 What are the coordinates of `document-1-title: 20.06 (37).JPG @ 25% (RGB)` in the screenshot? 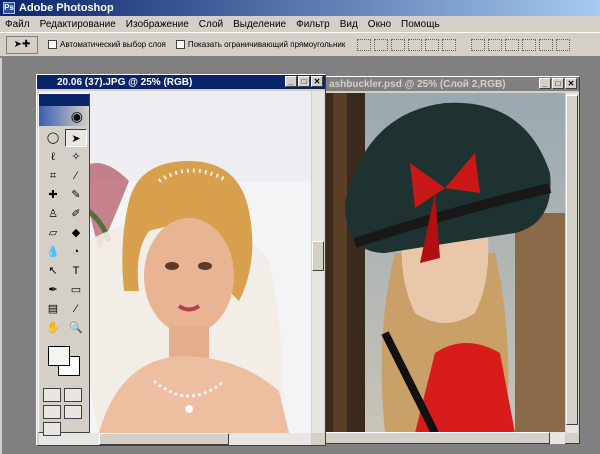 It's located at (125, 82).